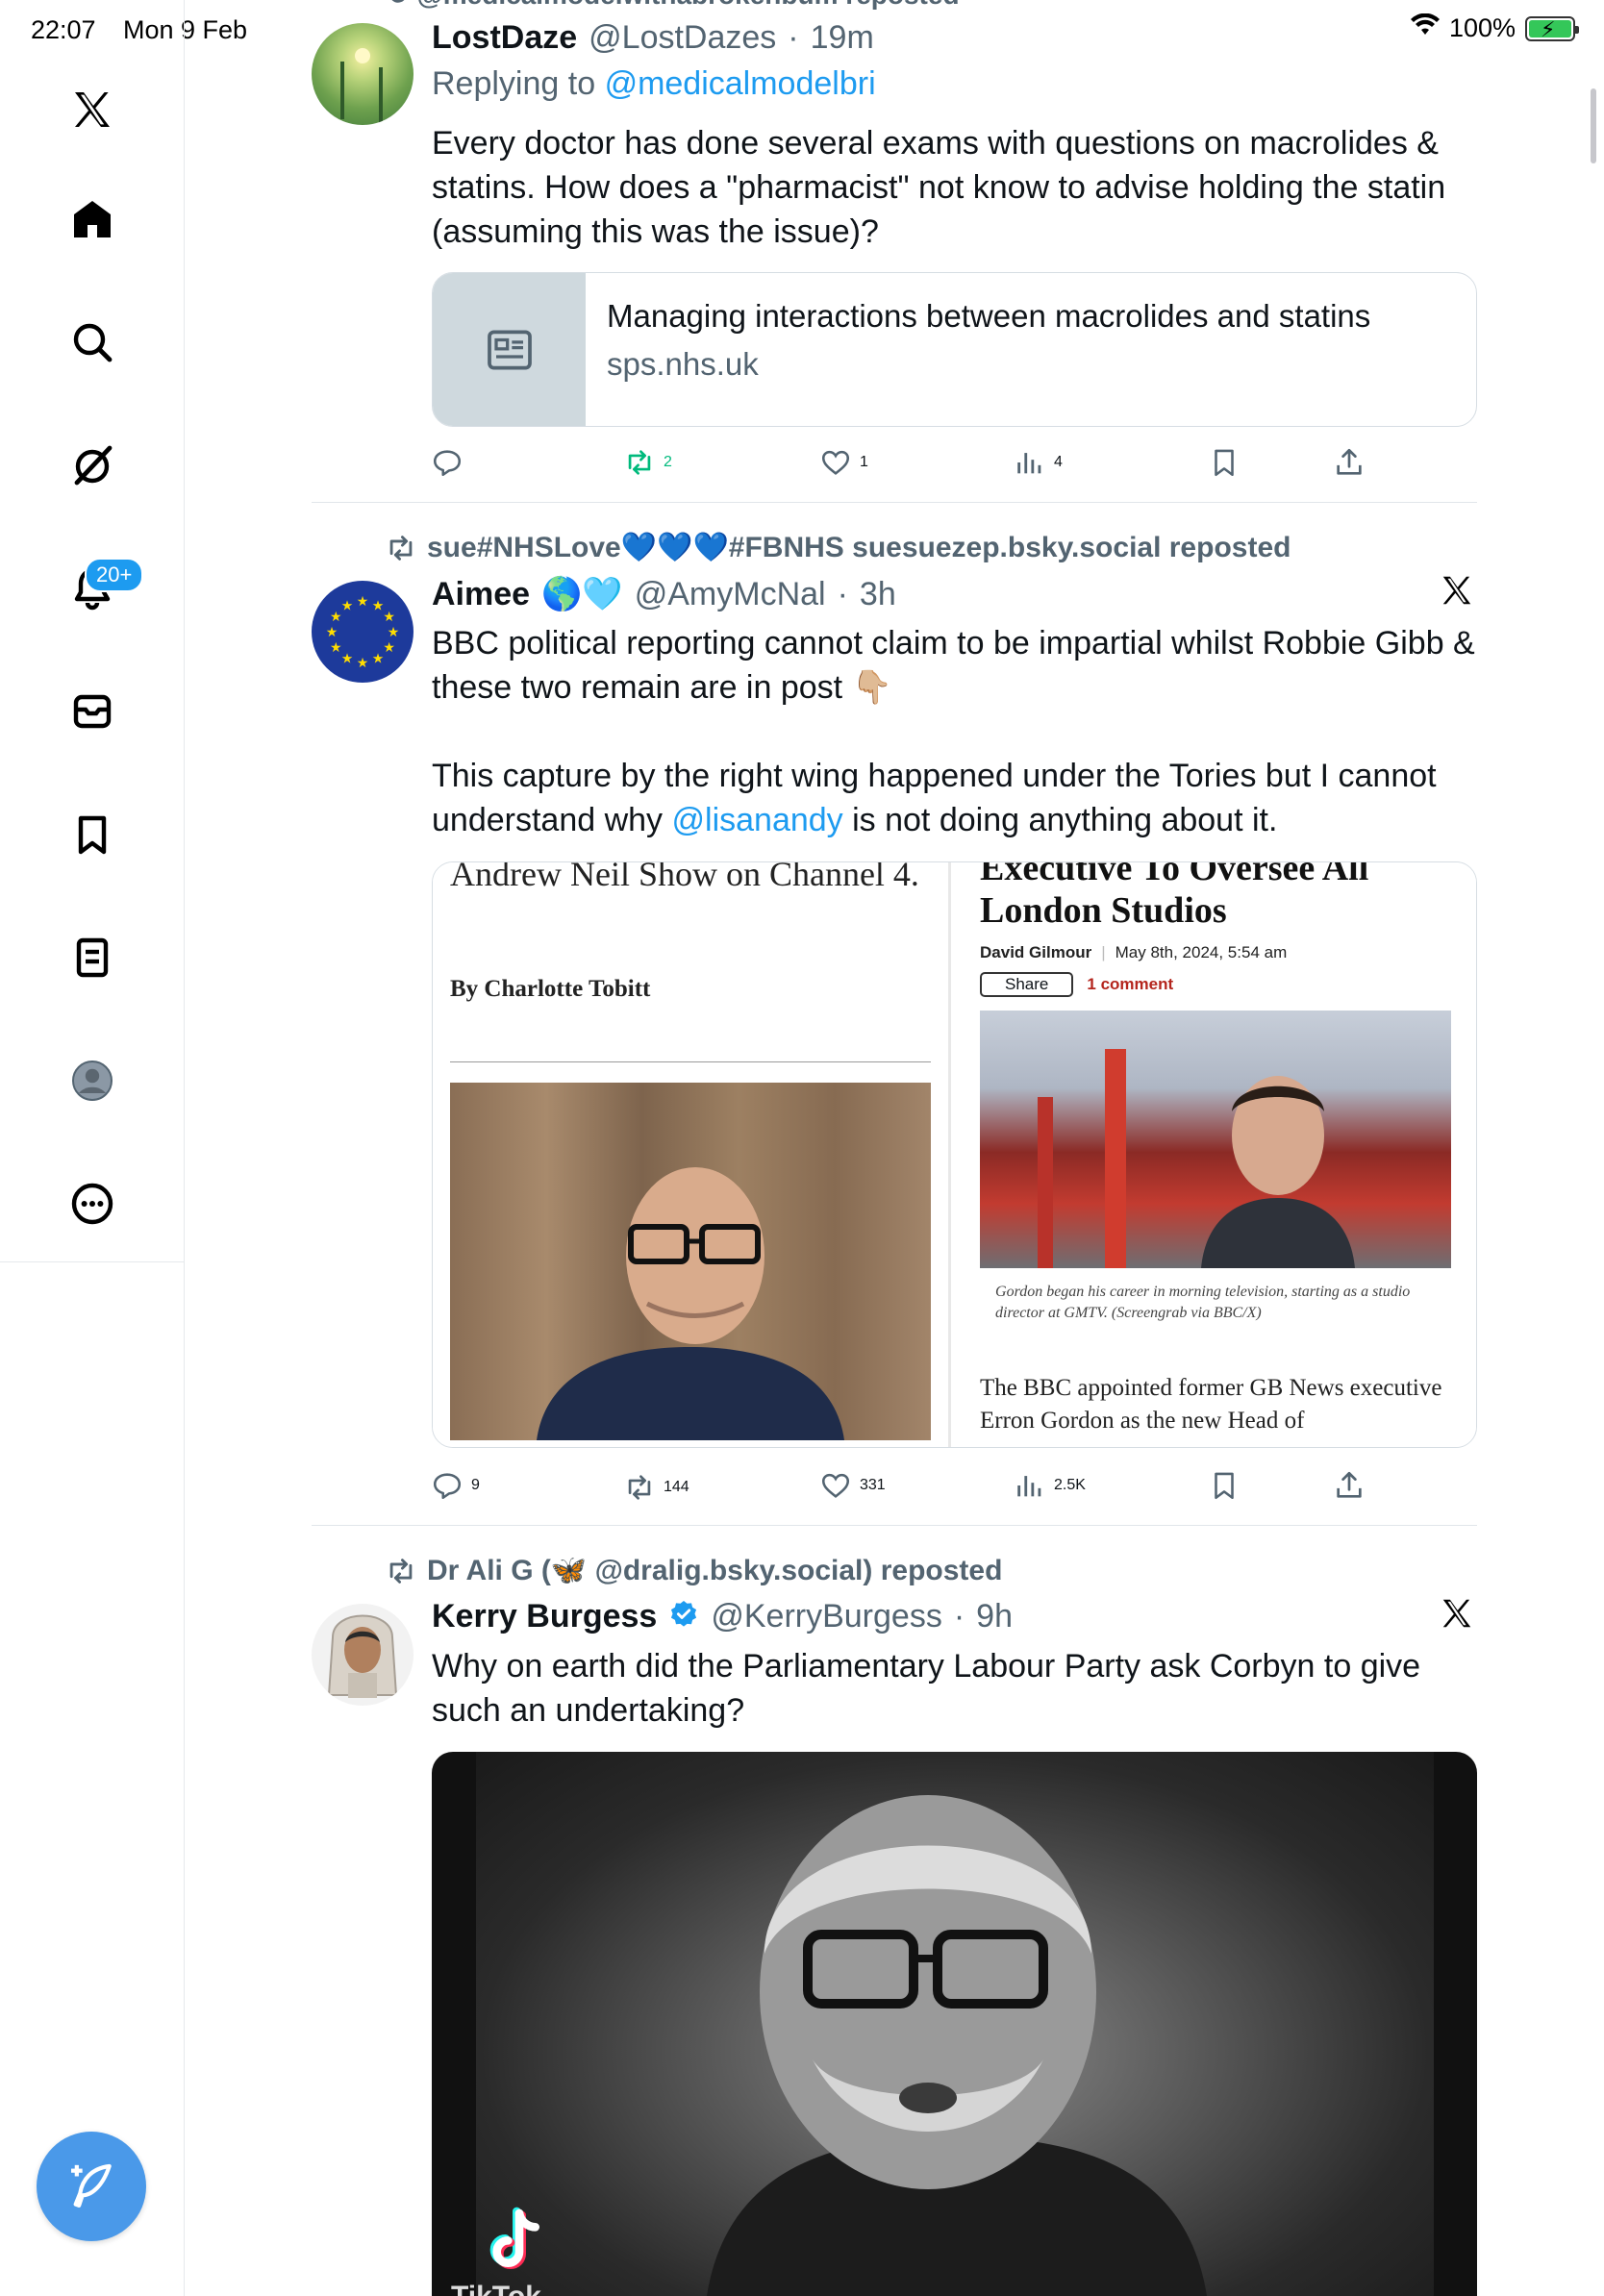 This screenshot has height=2296, width=1604. I want to click on battery-percent: 100%, so click(1482, 27).